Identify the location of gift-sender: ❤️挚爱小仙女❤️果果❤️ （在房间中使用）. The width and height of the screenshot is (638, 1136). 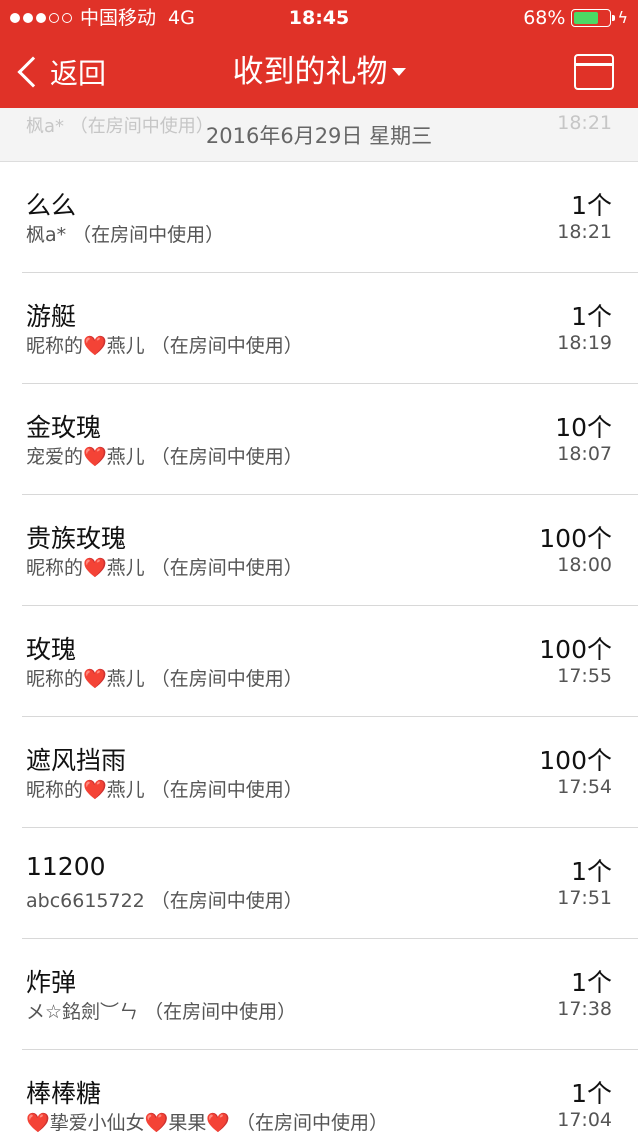
(207, 1123).